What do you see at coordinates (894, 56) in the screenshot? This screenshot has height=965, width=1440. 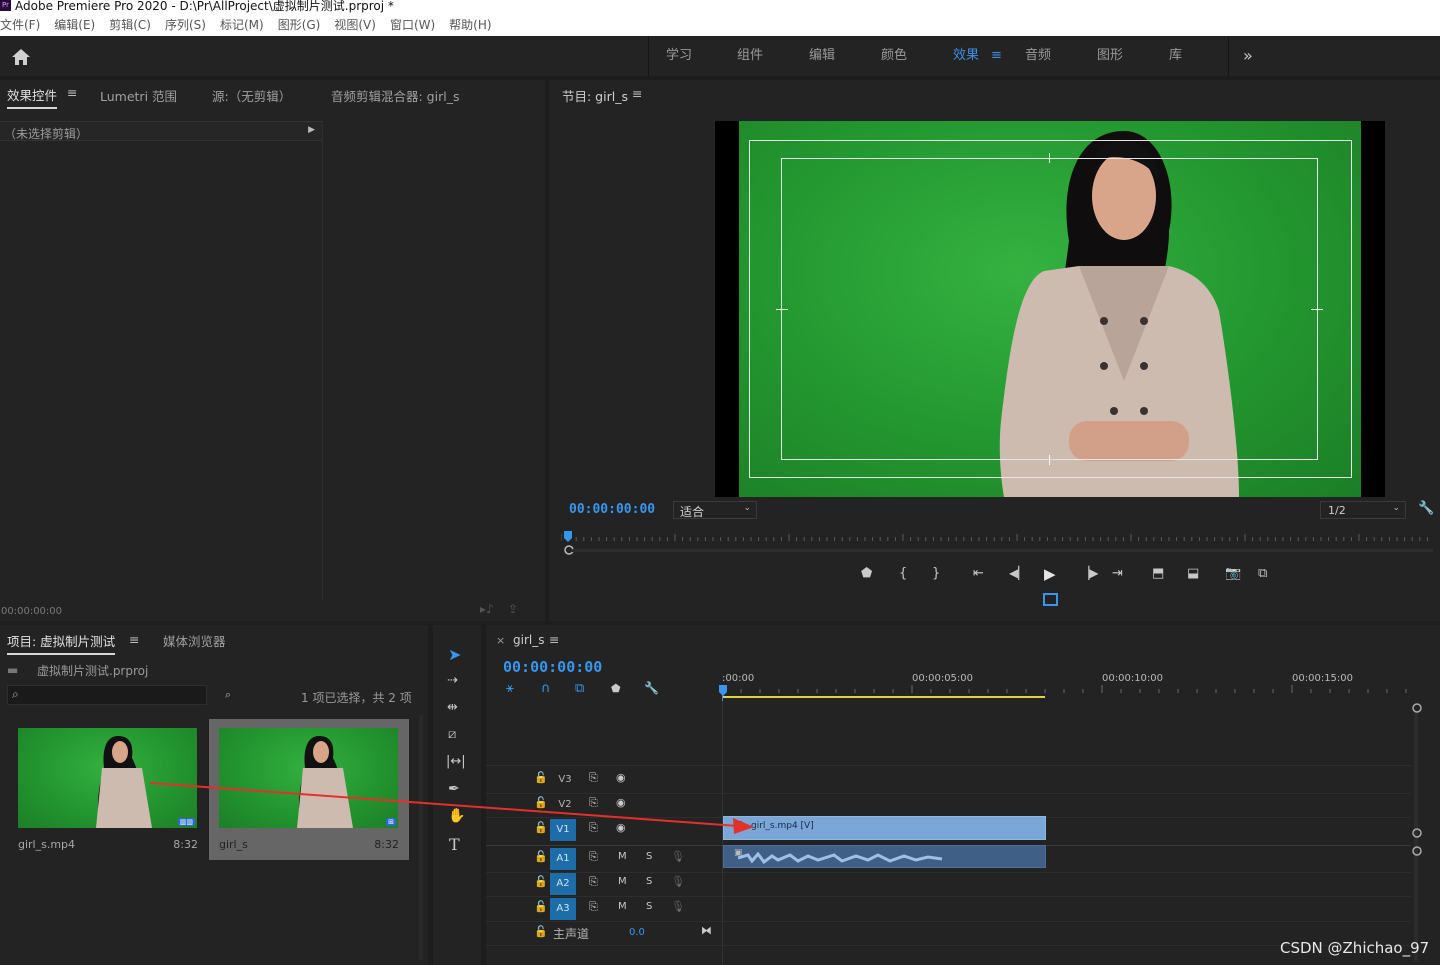 I see `workspace-color: 颜色` at bounding box center [894, 56].